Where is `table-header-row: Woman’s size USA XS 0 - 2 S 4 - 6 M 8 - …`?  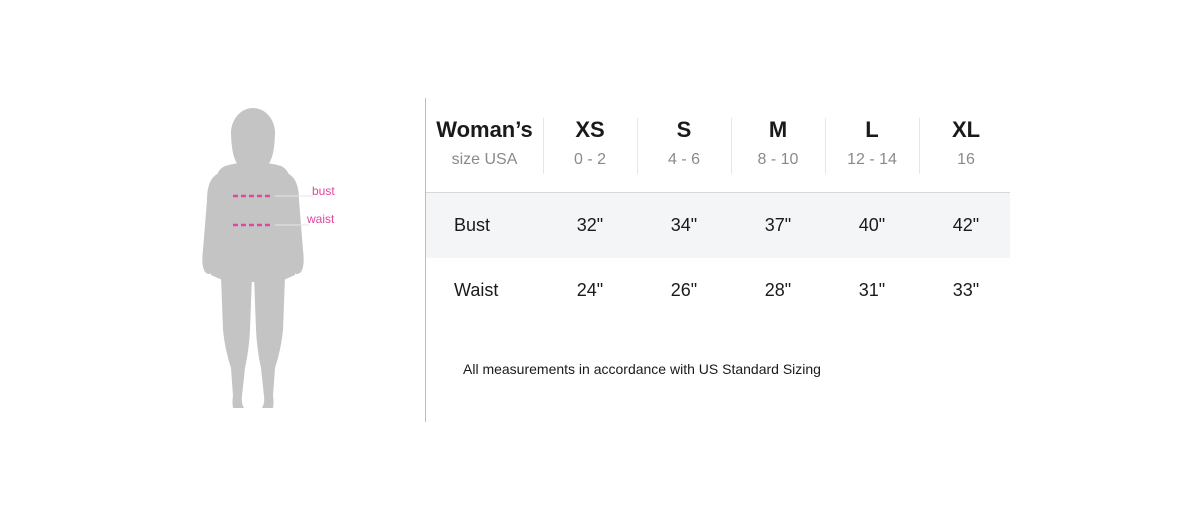 table-header-row: Woman’s size USA XS 0 - 2 S 4 - 6 M 8 - … is located at coordinates (718, 150).